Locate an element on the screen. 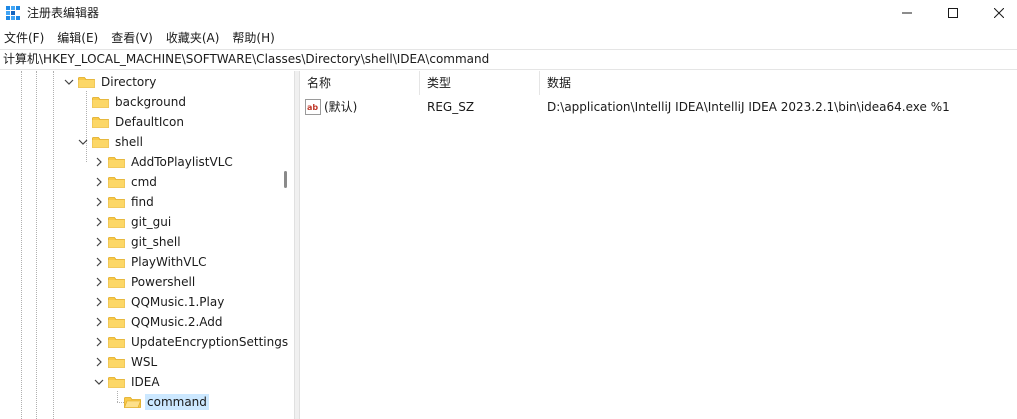  tree-node-label: PlayWithVLC is located at coordinates (169, 262).